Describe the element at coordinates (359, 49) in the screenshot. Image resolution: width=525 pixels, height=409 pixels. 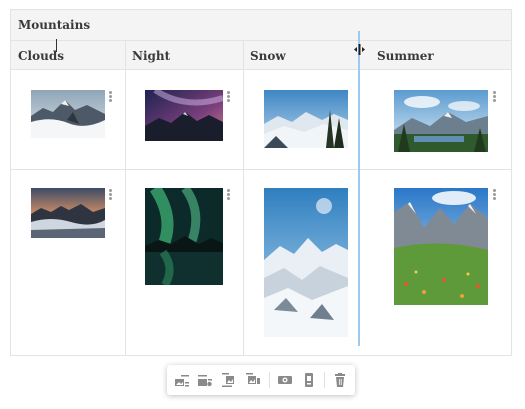
I see `column-resize-cursor-icon` at that location.